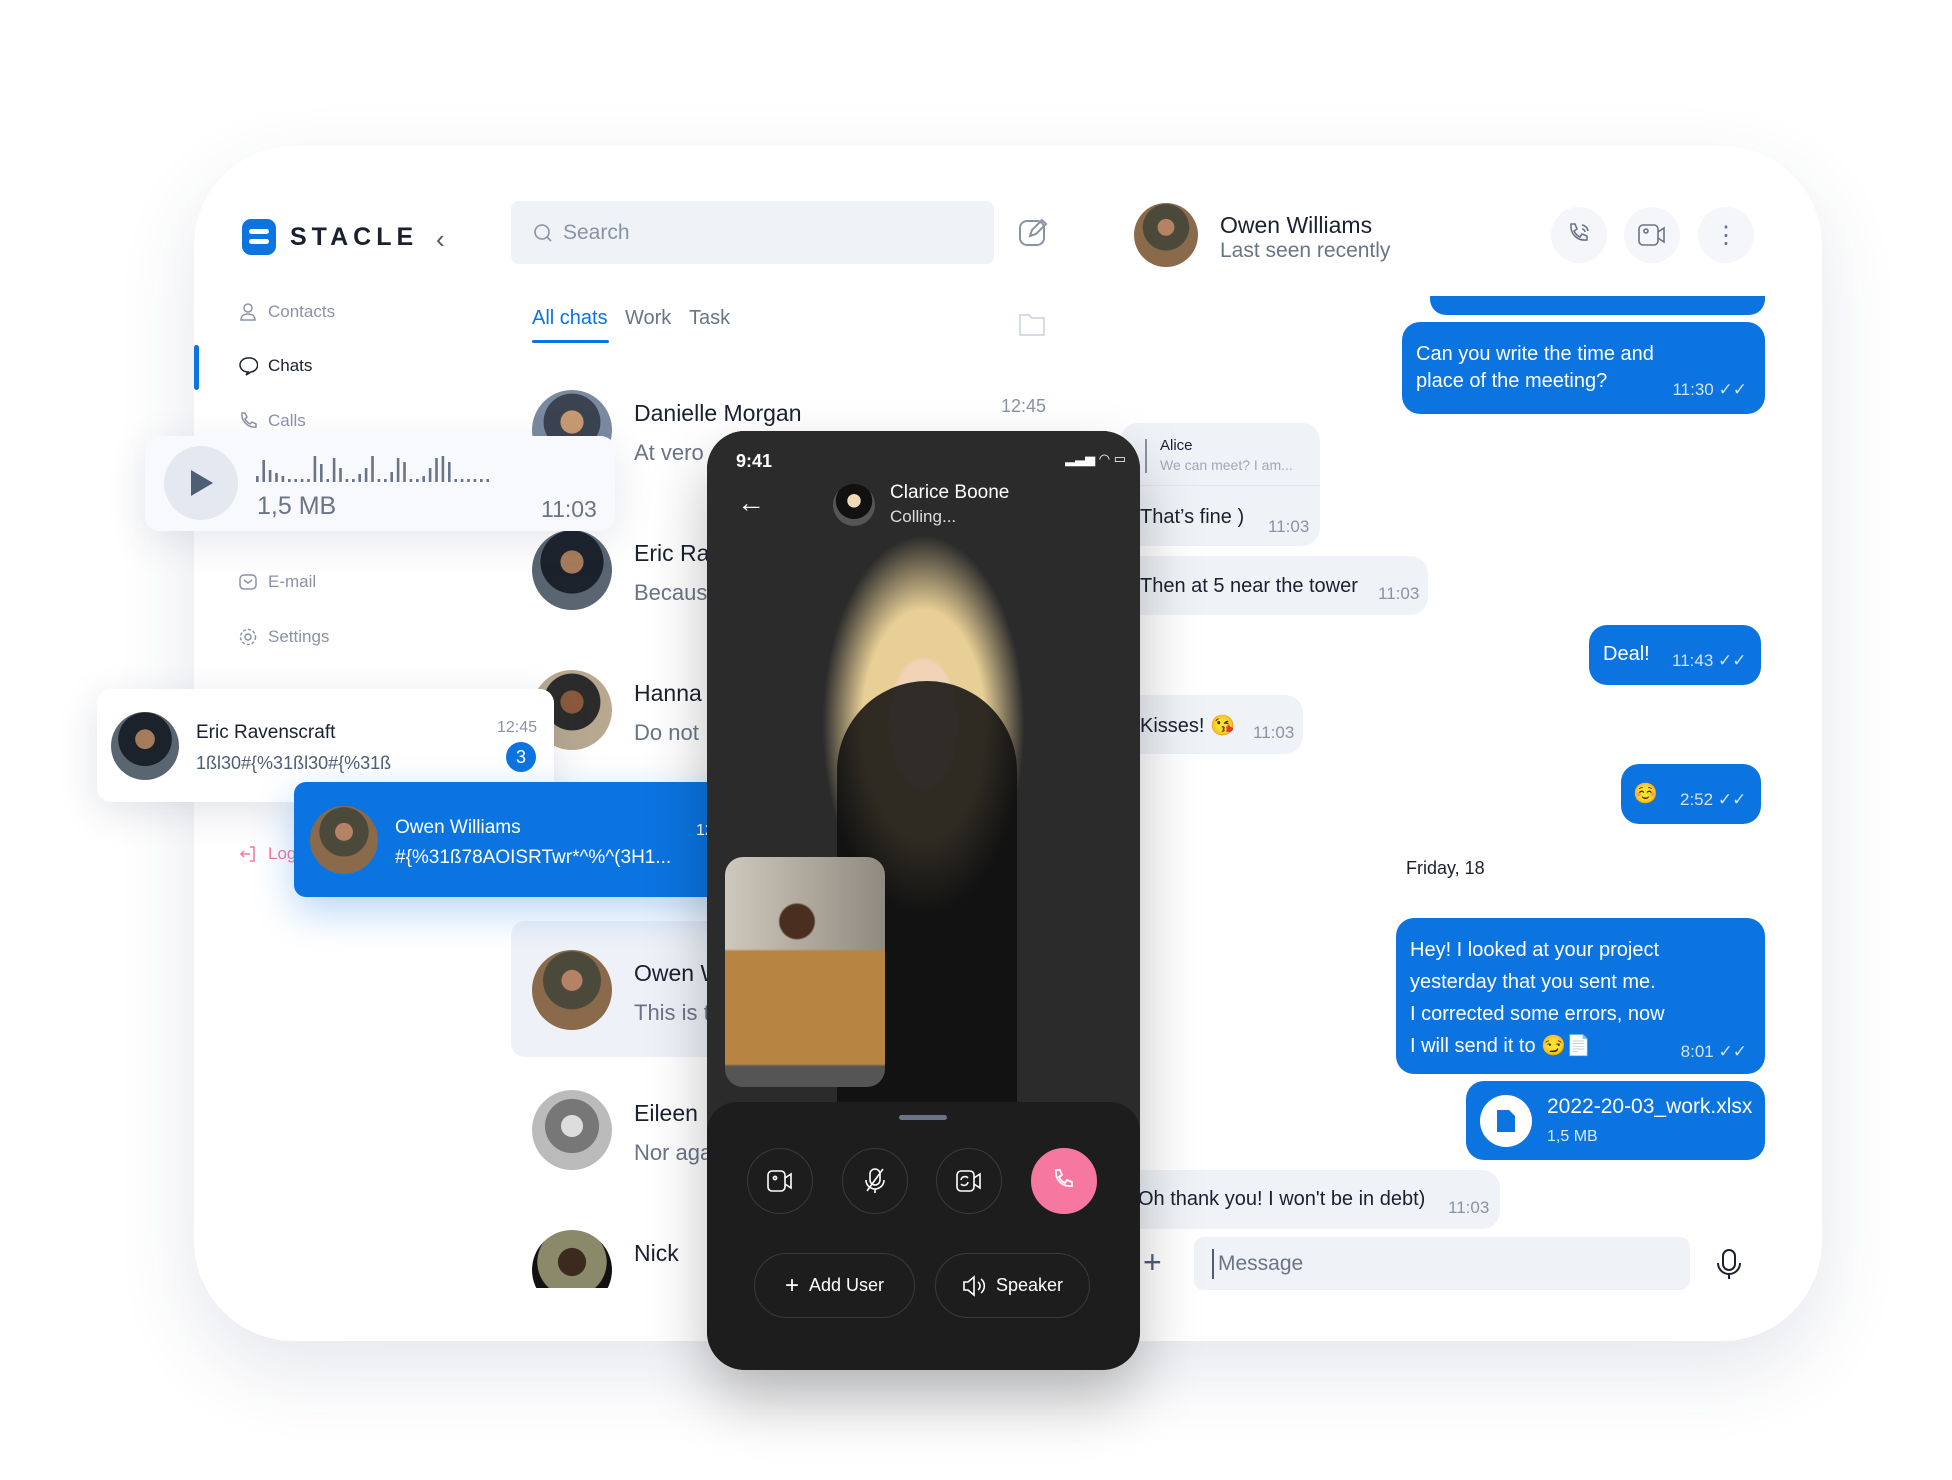 The width and height of the screenshot is (1952, 1480). What do you see at coordinates (1032, 324) in the screenshot?
I see `folder-icon` at bounding box center [1032, 324].